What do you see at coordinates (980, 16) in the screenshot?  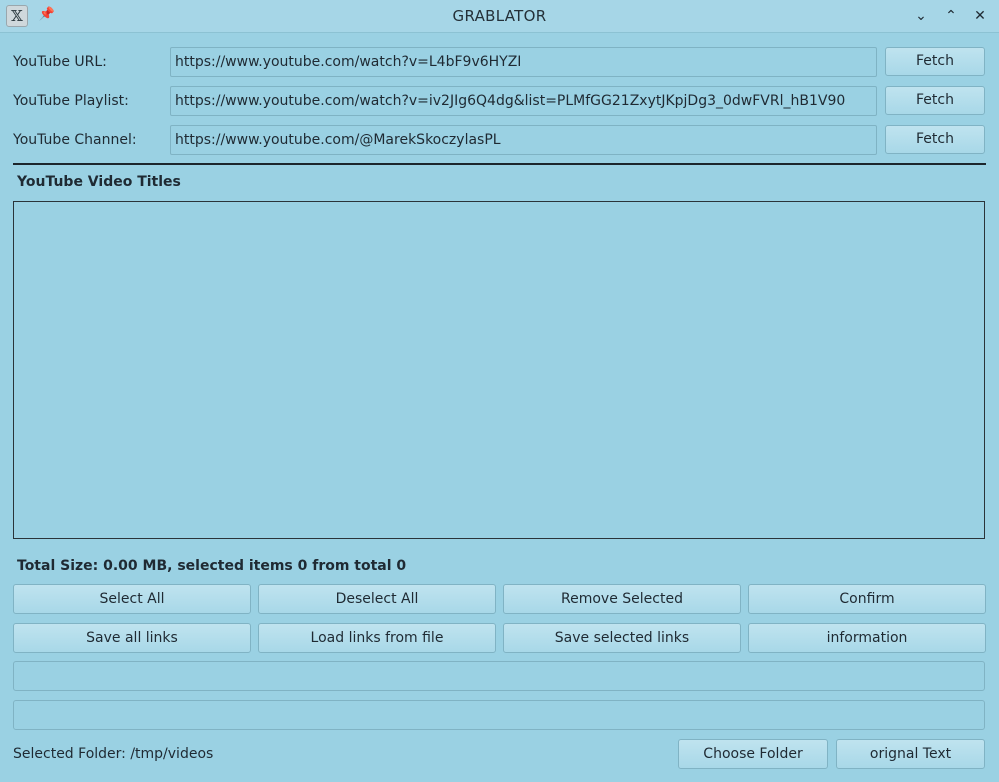 I see `close-icon: ✕` at bounding box center [980, 16].